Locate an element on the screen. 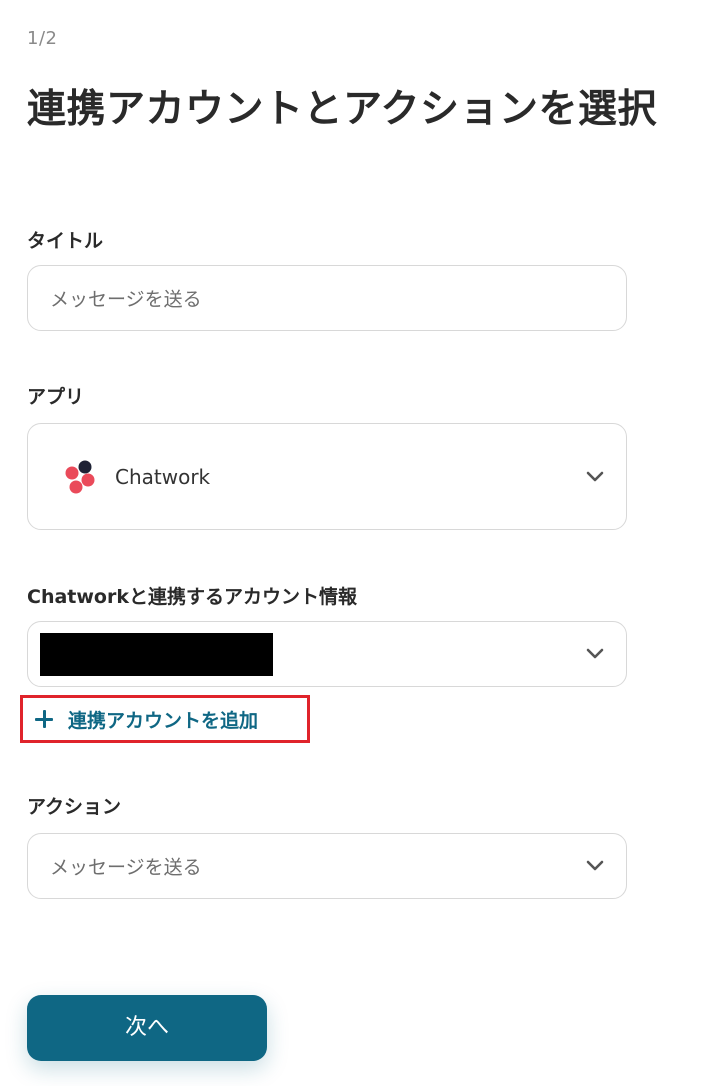 The image size is (721, 1086). next-button: 次へ is located at coordinates (147, 1028).